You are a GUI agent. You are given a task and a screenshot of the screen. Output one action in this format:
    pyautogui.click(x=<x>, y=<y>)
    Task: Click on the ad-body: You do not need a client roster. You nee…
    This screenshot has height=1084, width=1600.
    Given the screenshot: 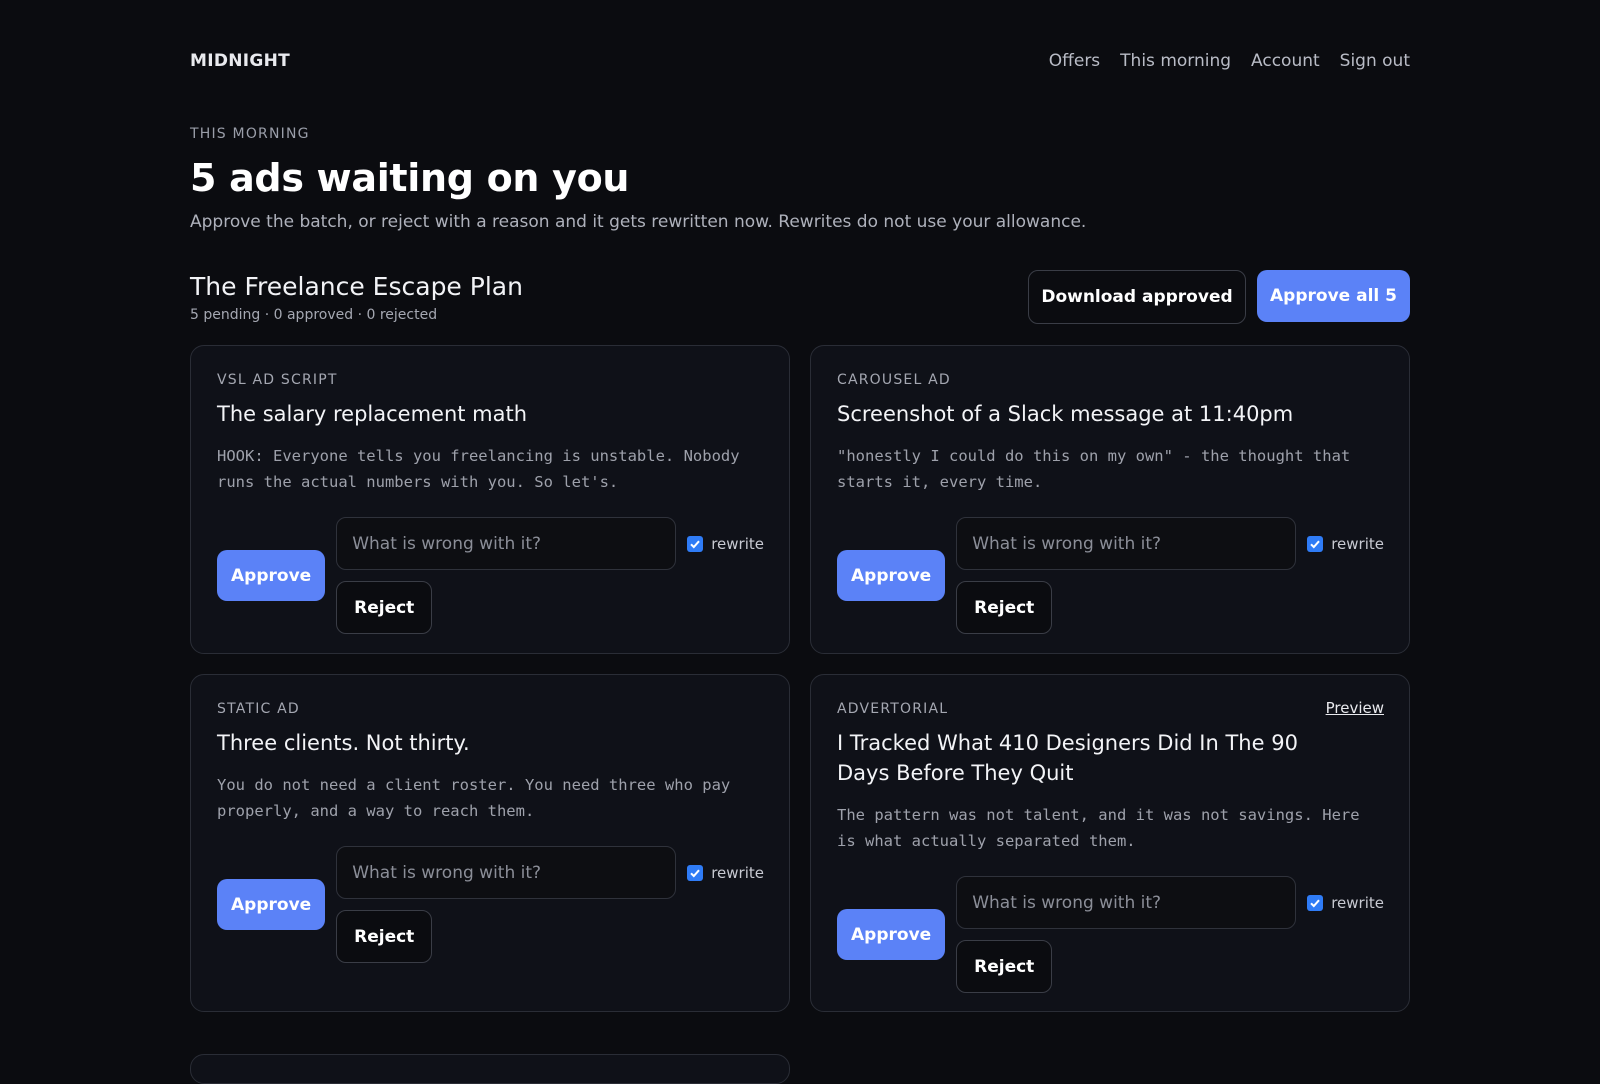 What is the action you would take?
    pyautogui.click(x=474, y=798)
    